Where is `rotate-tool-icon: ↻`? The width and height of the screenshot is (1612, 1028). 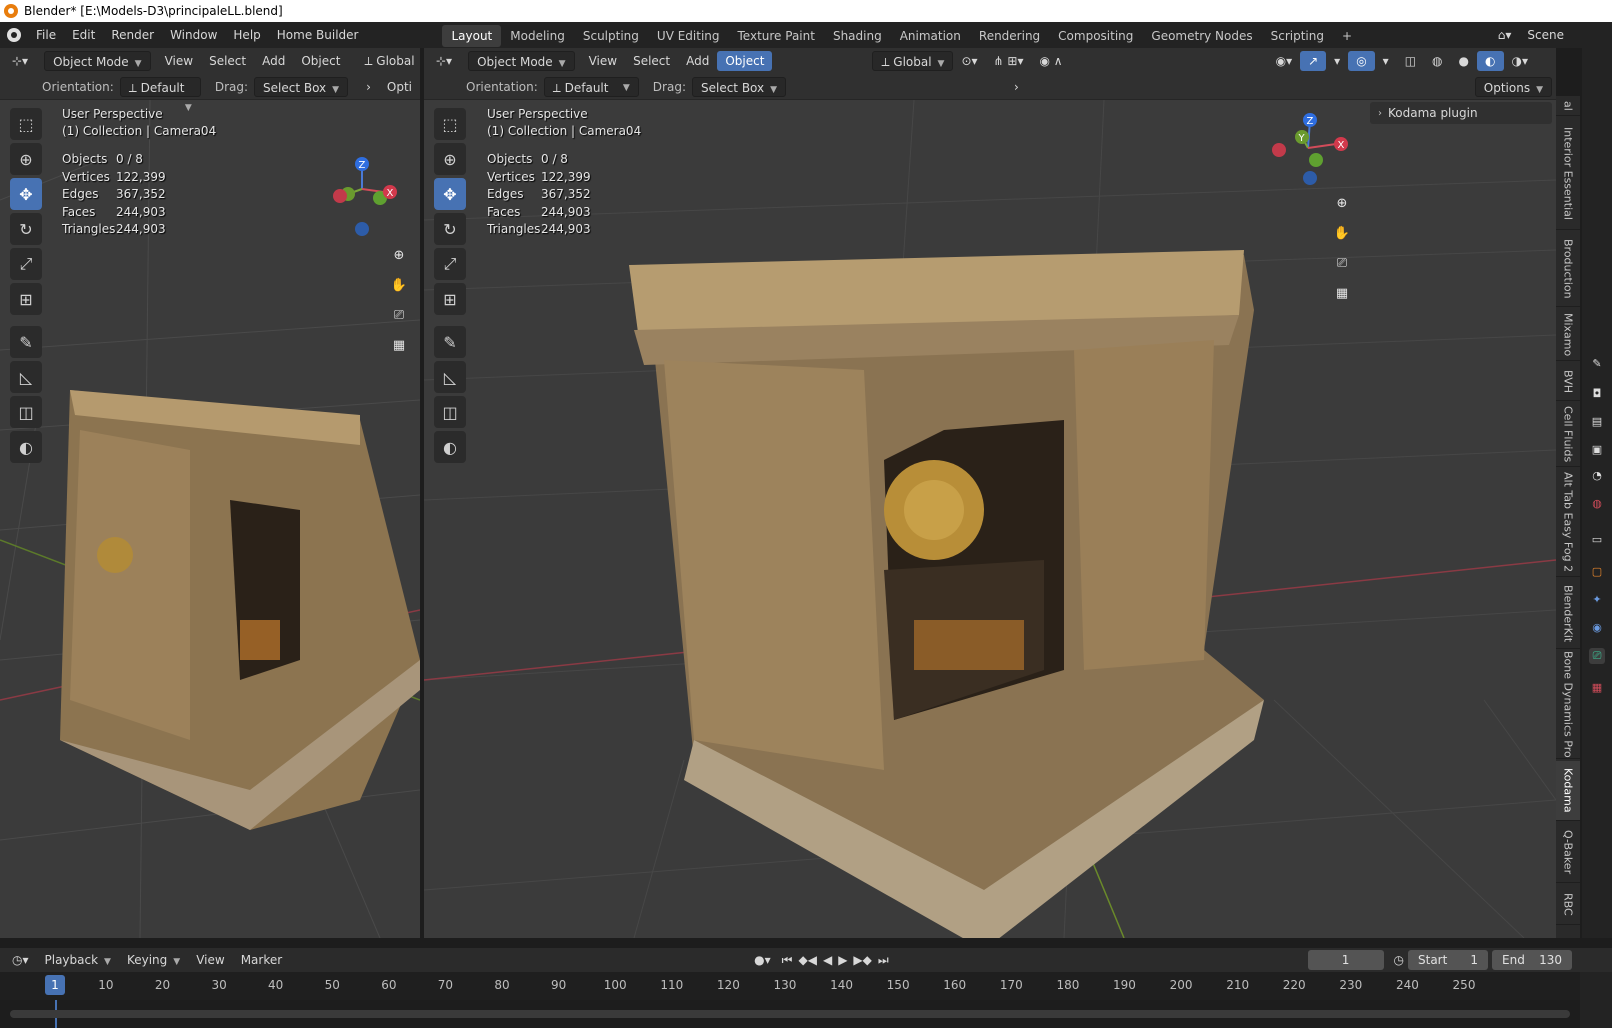
rotate-tool-icon: ↻ is located at coordinates (450, 229).